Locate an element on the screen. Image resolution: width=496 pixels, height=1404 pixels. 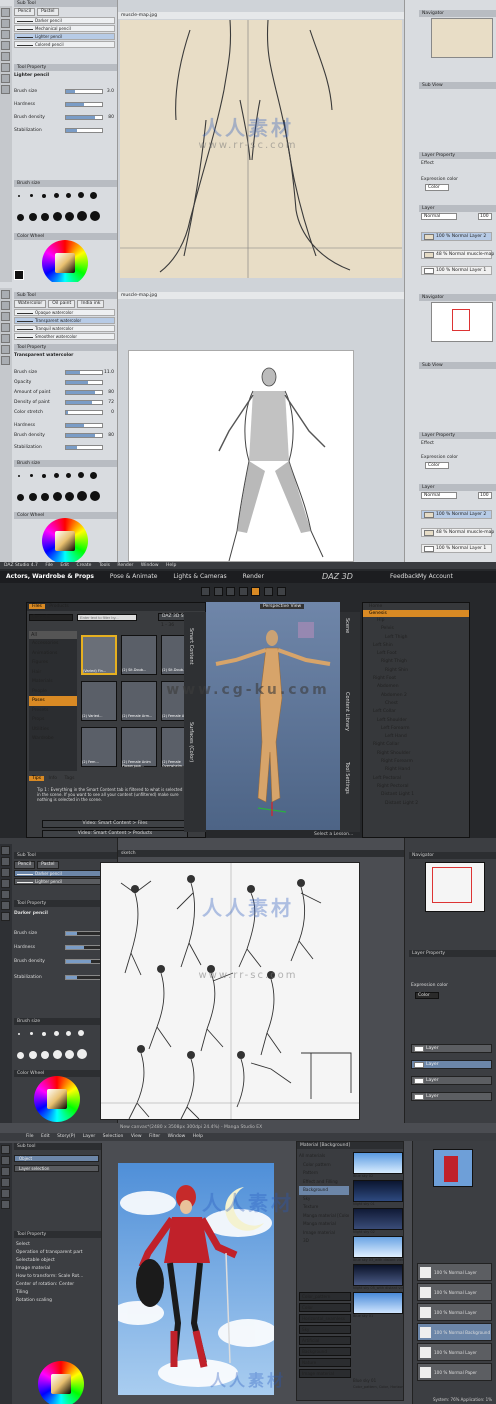
tab-render: Render is located at coordinates (253, 576).